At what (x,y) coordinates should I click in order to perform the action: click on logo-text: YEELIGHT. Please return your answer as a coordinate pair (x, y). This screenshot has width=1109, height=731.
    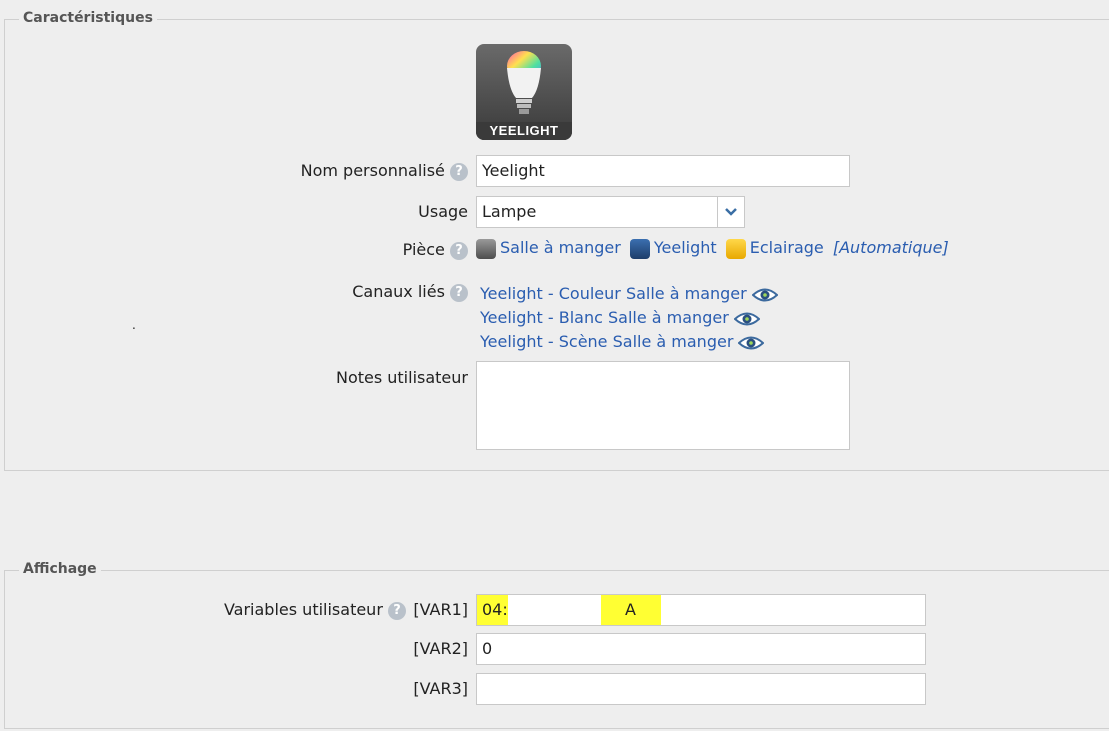
    Looking at the image, I should click on (524, 131).